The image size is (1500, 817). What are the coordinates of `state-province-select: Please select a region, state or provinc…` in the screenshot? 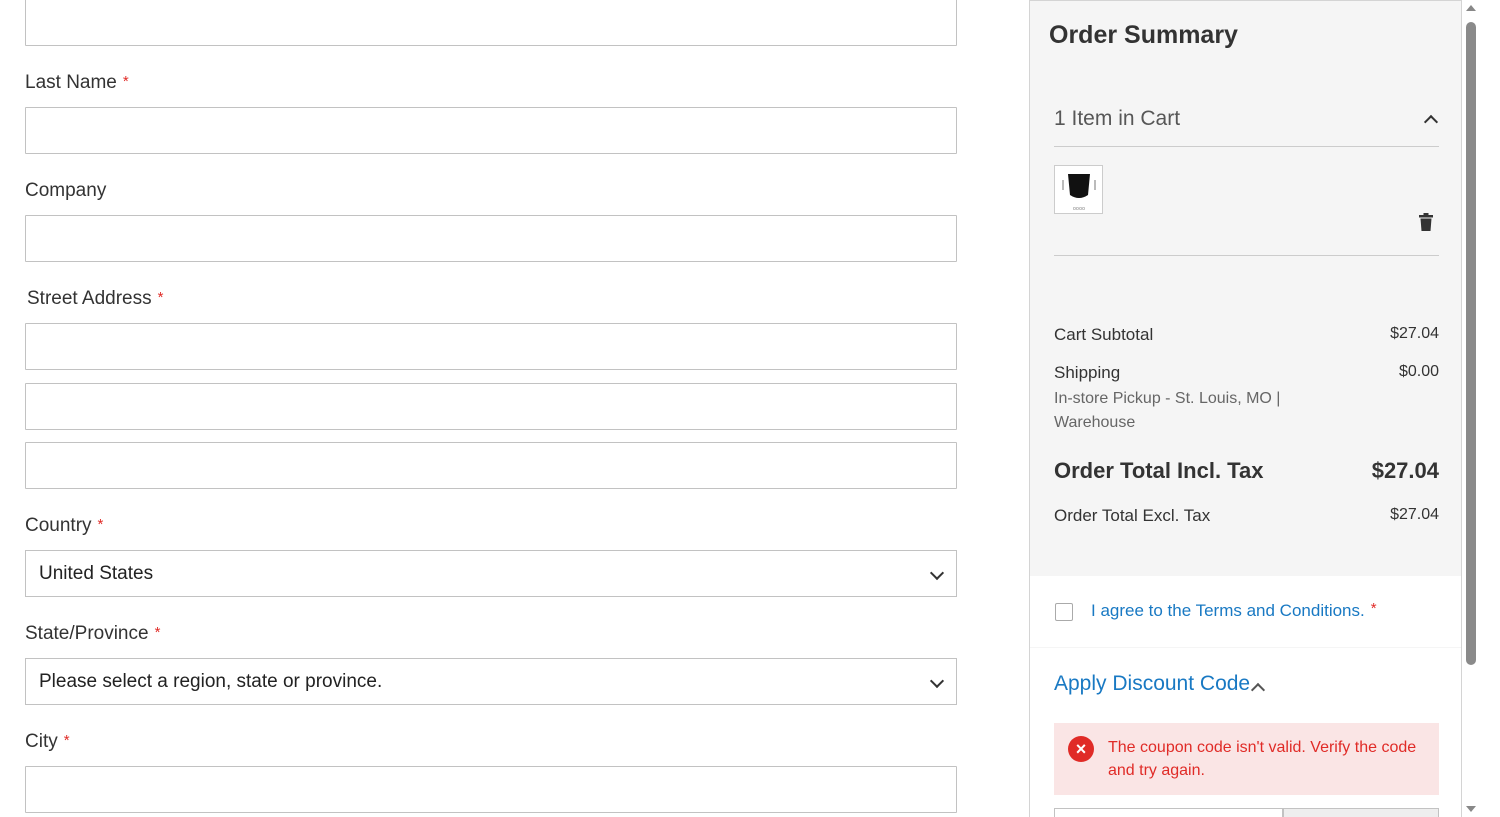 It's located at (491, 681).